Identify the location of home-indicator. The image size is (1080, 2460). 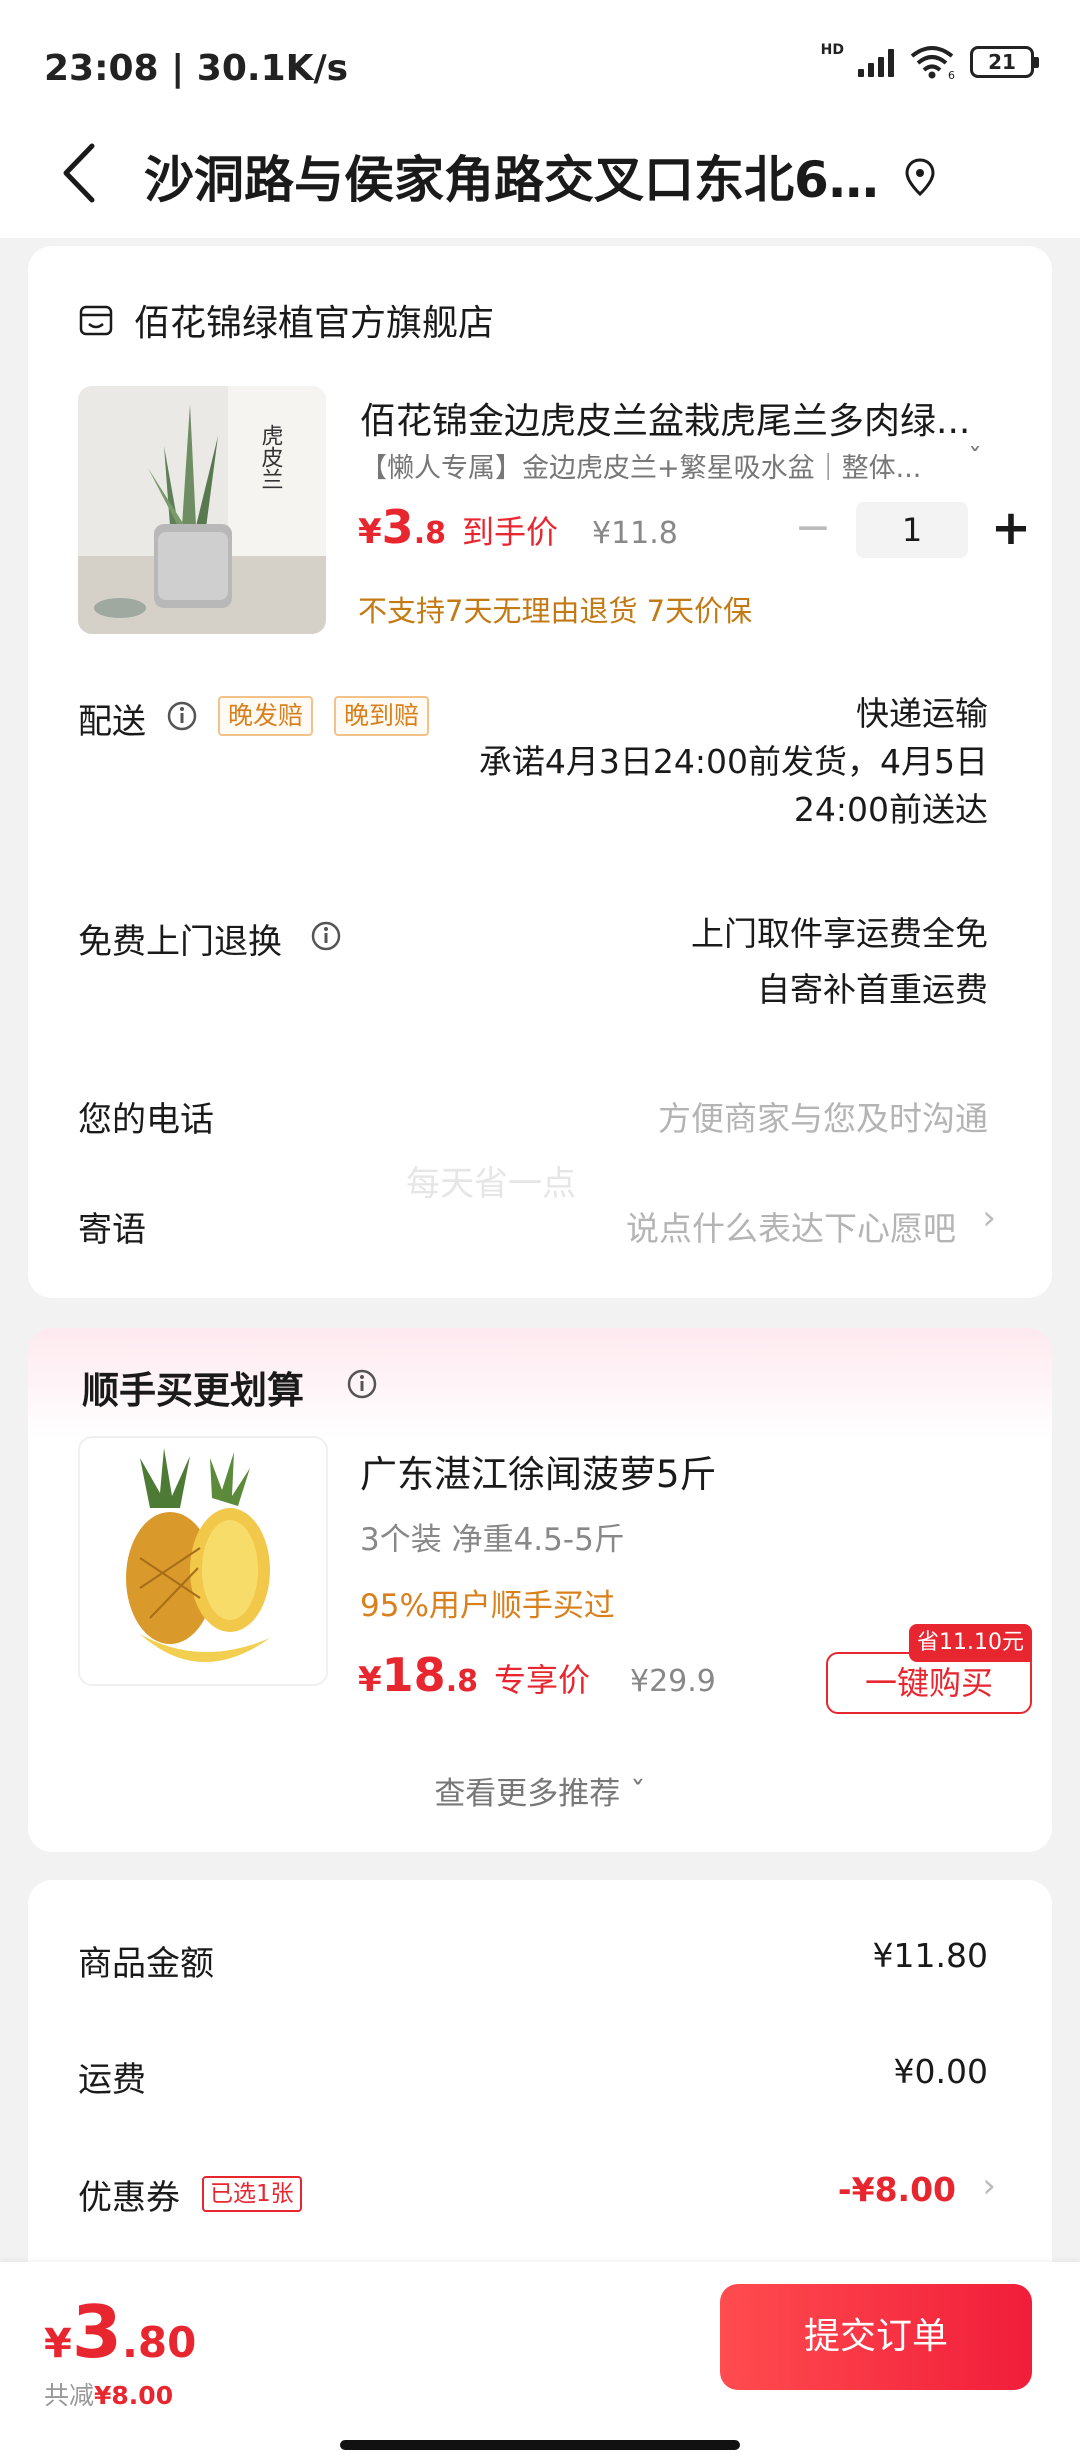
(540, 2445).